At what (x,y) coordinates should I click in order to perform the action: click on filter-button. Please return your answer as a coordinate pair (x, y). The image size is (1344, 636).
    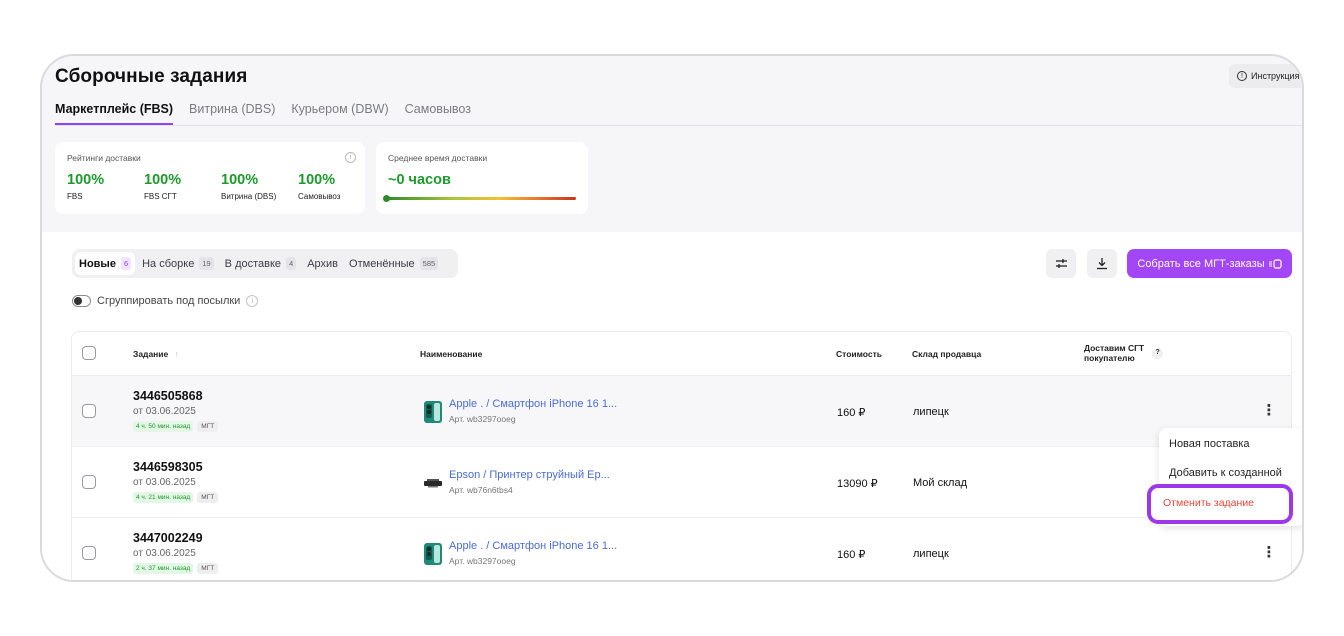
    Looking at the image, I should click on (1061, 263).